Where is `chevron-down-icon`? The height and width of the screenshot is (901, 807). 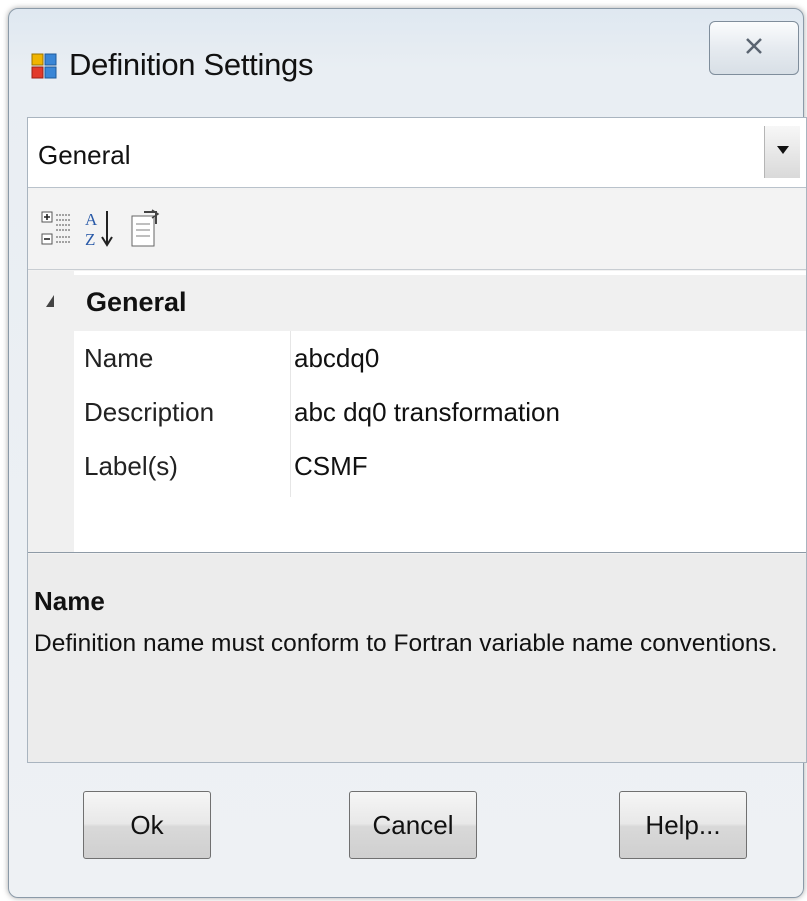
chevron-down-icon is located at coordinates (783, 152).